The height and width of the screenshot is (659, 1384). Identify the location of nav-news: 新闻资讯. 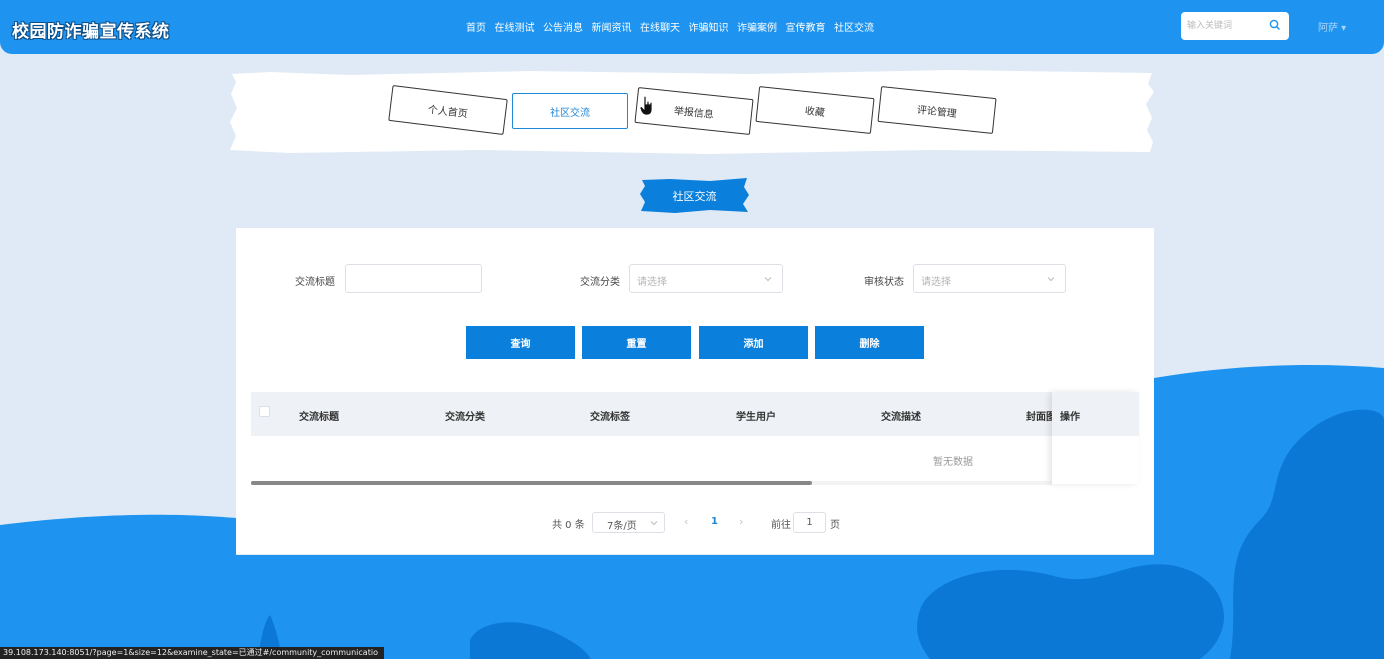
(612, 26).